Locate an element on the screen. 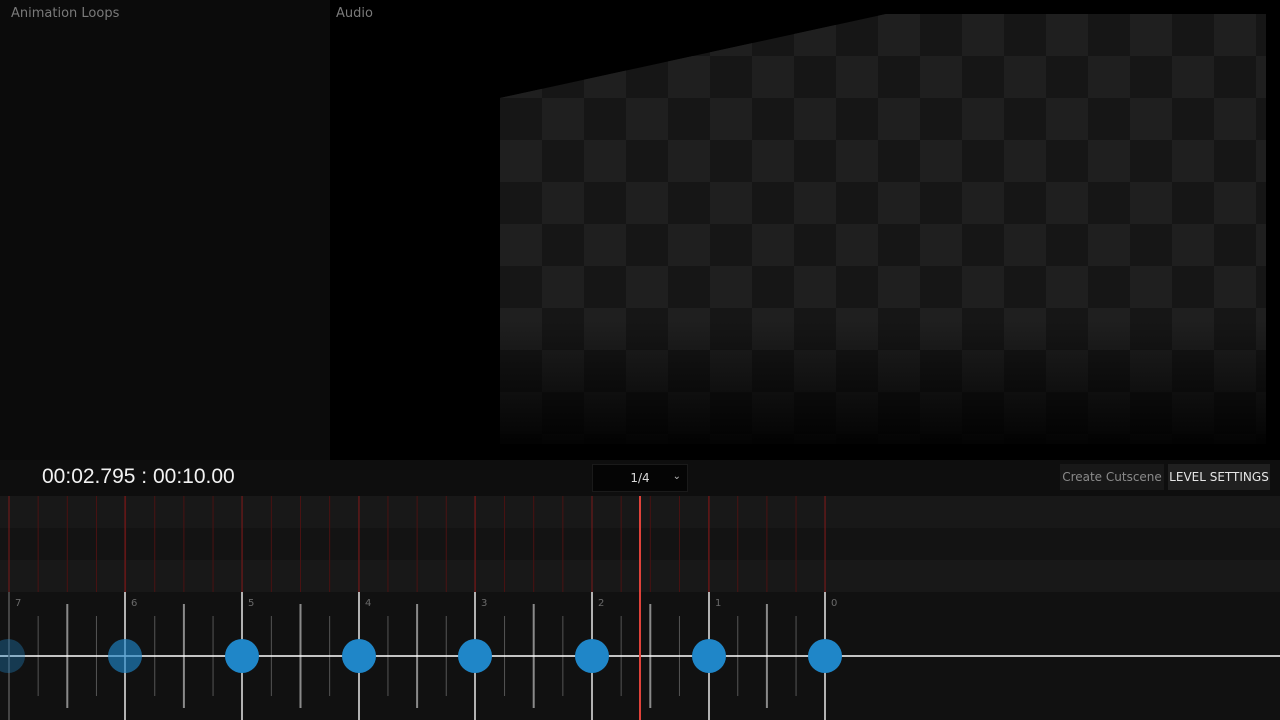 The image size is (1280, 720). animation-loops-title: Animation Loops is located at coordinates (65, 13).